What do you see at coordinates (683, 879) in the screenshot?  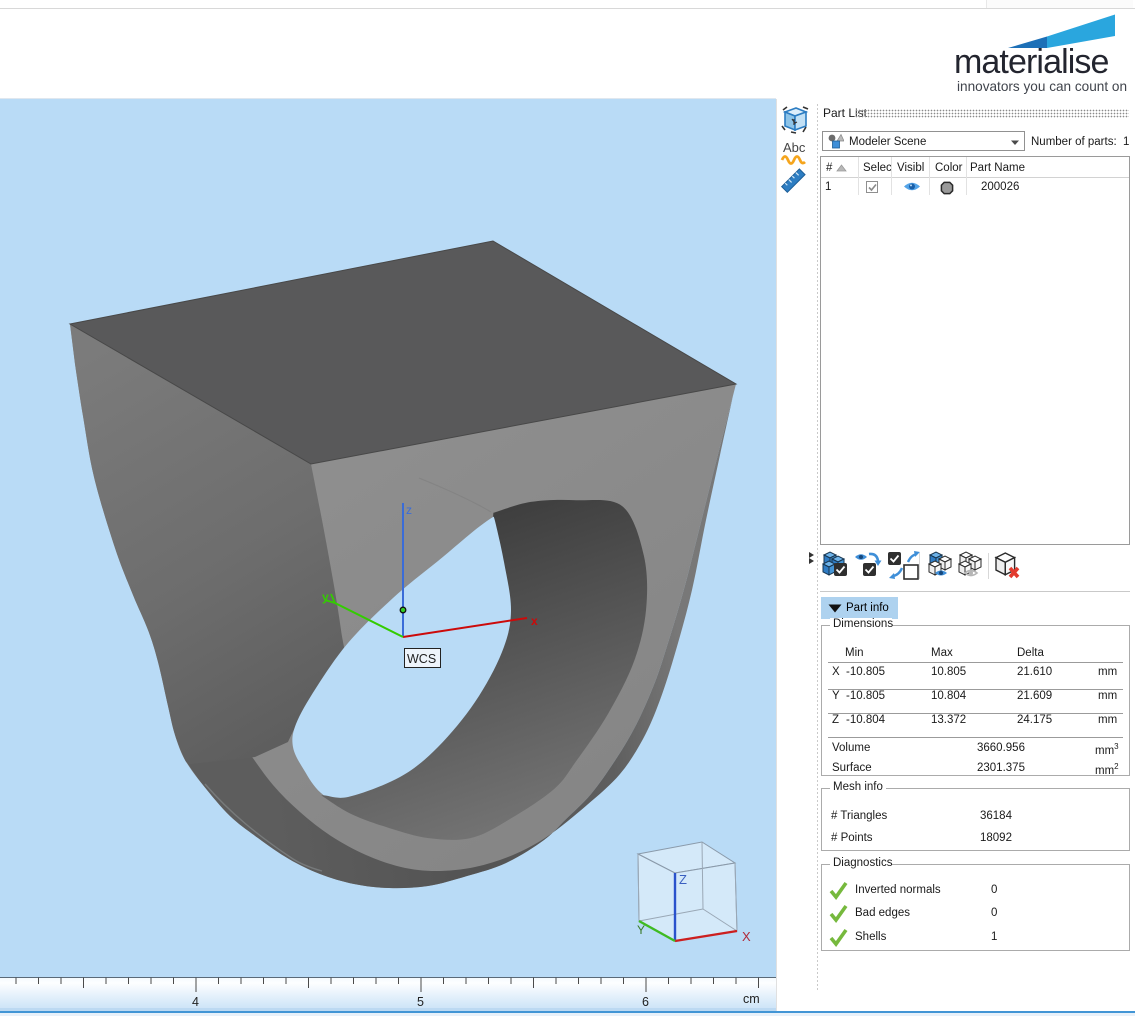 I see `svg-text: Z` at bounding box center [683, 879].